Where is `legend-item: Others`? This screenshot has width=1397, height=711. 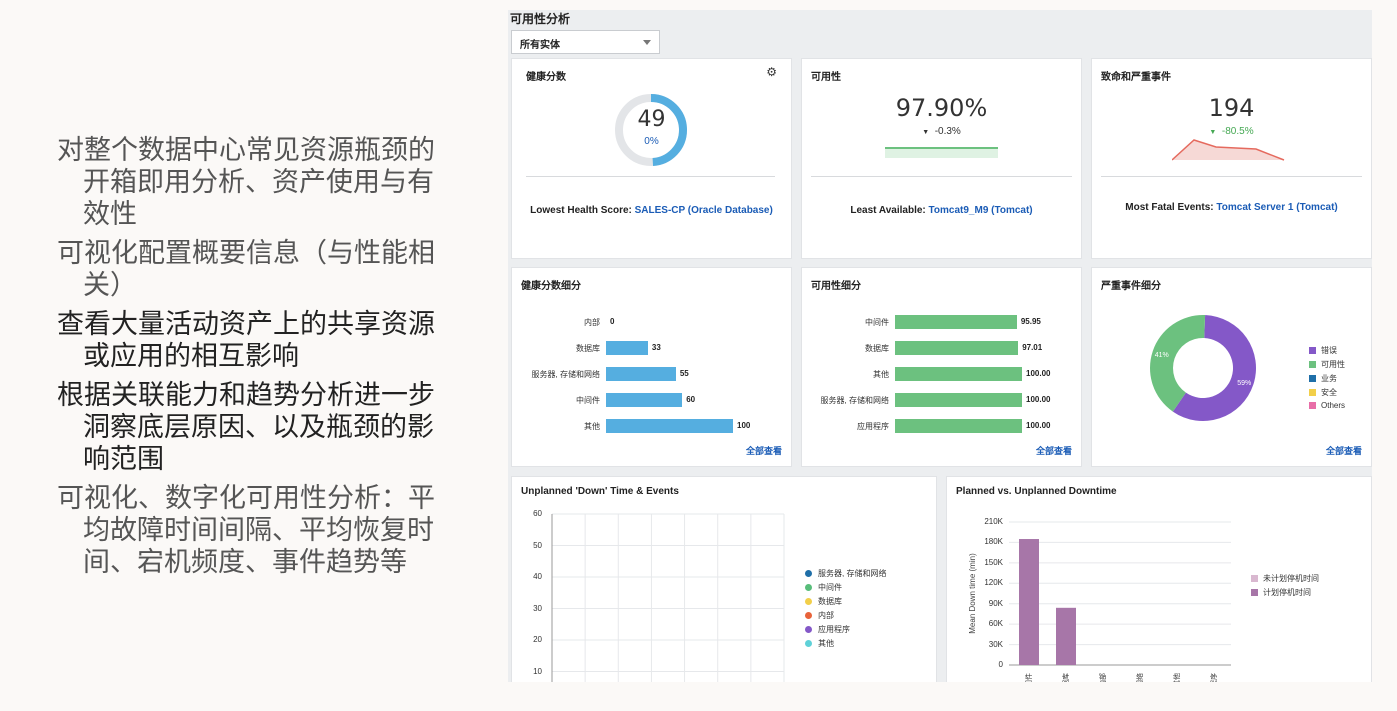 legend-item: Others is located at coordinates (1327, 405).